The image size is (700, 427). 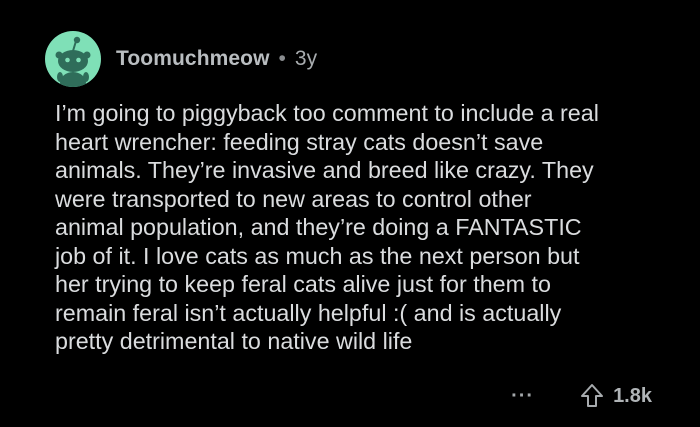 What do you see at coordinates (592, 395) in the screenshot?
I see `upvote-arrow-icon` at bounding box center [592, 395].